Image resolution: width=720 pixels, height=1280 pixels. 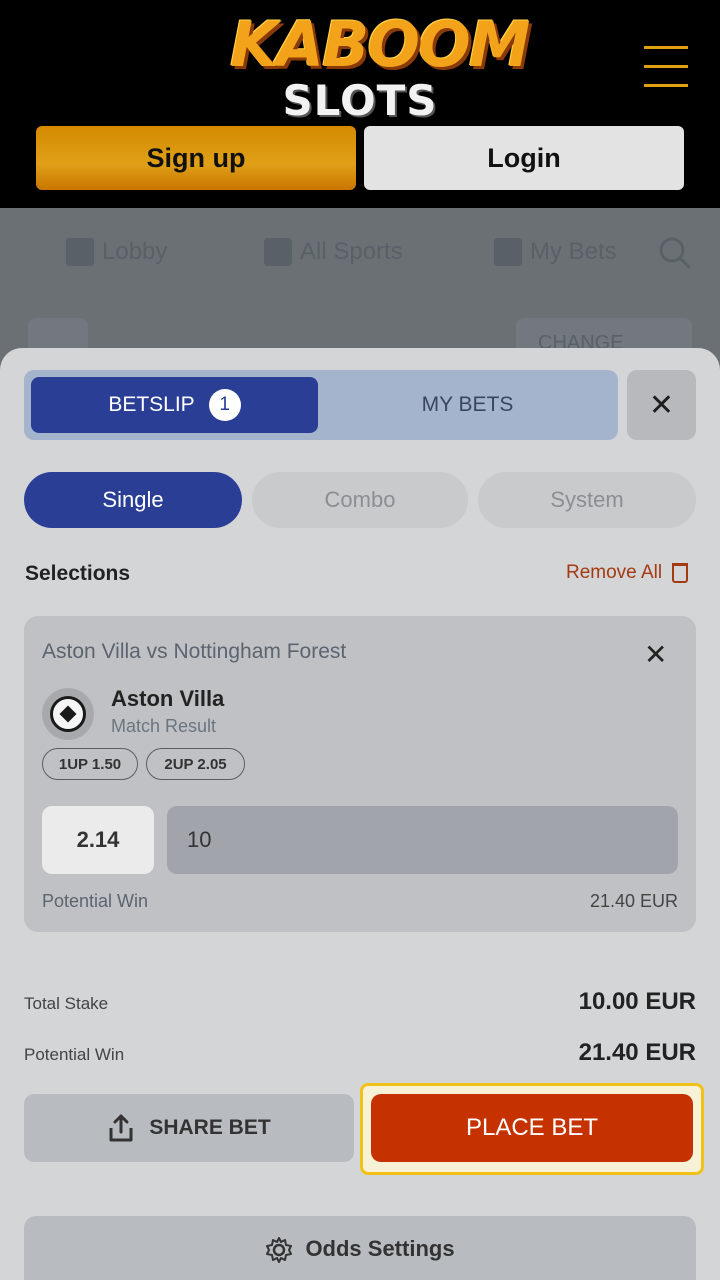 What do you see at coordinates (633, 901) in the screenshot?
I see `selection-potential-win-value: 21.40 EUR` at bounding box center [633, 901].